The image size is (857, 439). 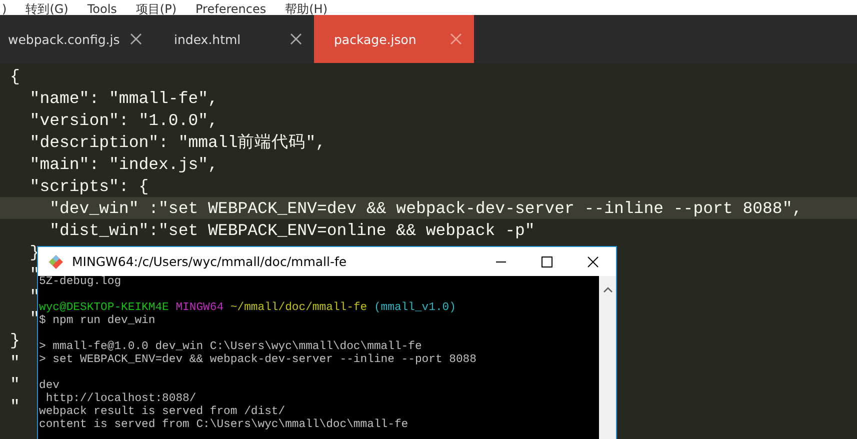 I want to click on terminal-text: webpack result is served from /dist/, so click(x=162, y=412).